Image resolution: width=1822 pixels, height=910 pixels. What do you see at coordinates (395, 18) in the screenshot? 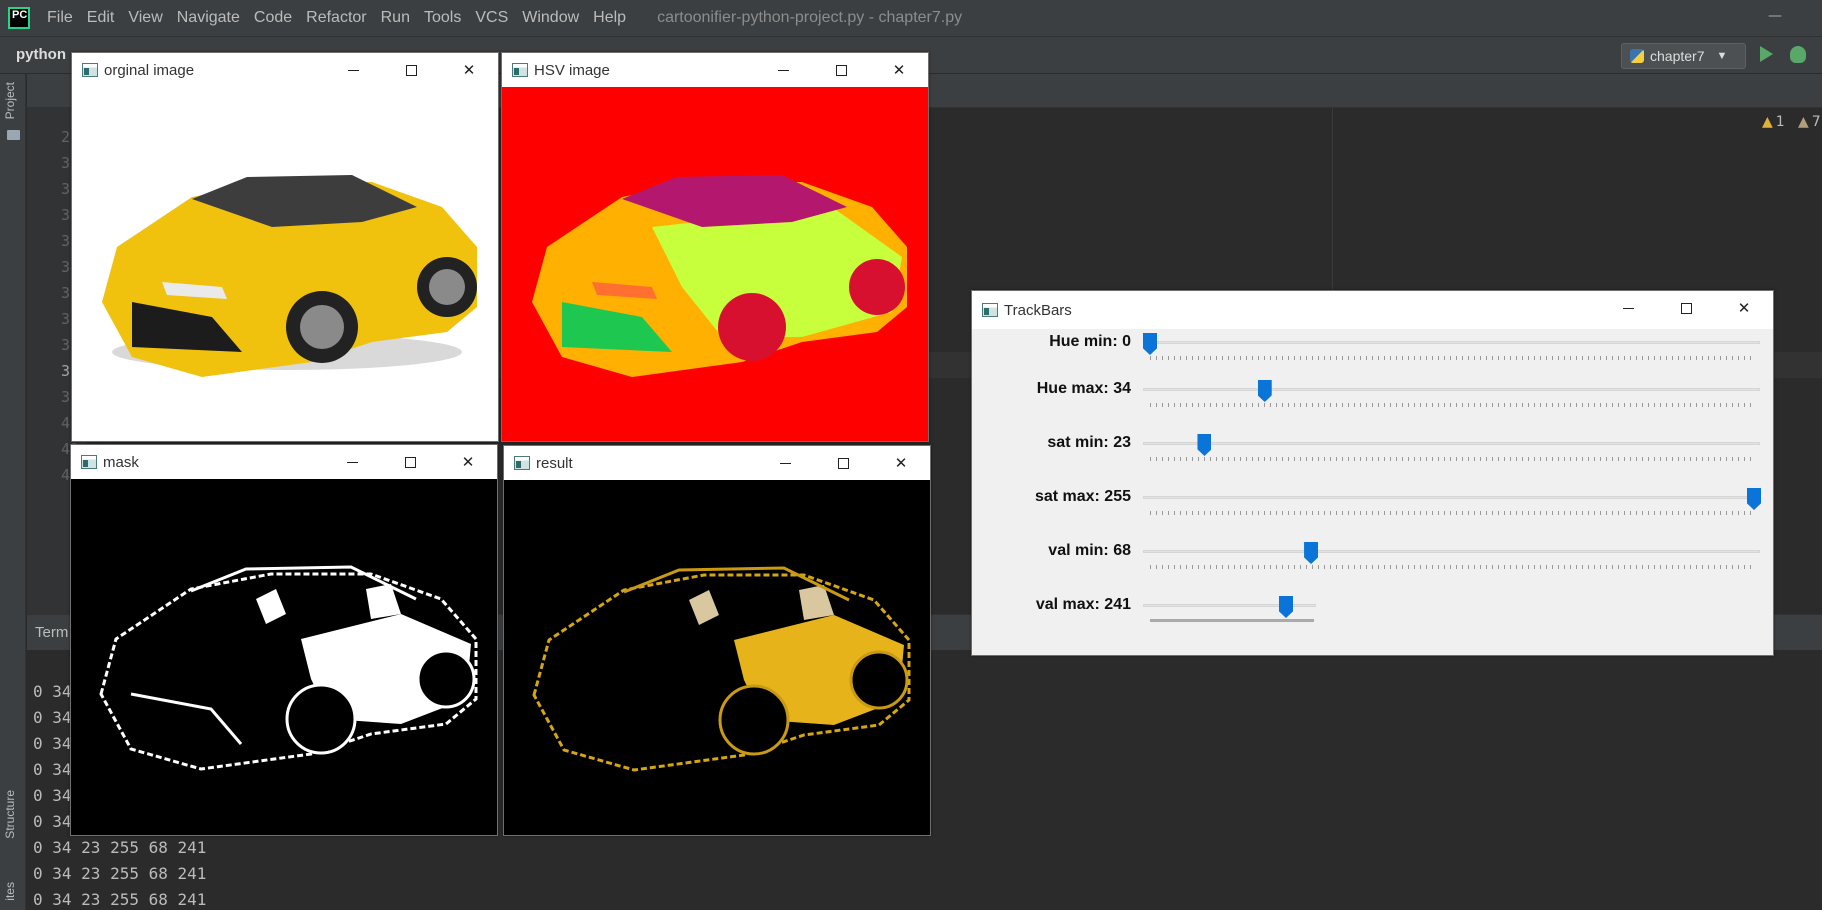
I see `menu-run: Run` at bounding box center [395, 18].